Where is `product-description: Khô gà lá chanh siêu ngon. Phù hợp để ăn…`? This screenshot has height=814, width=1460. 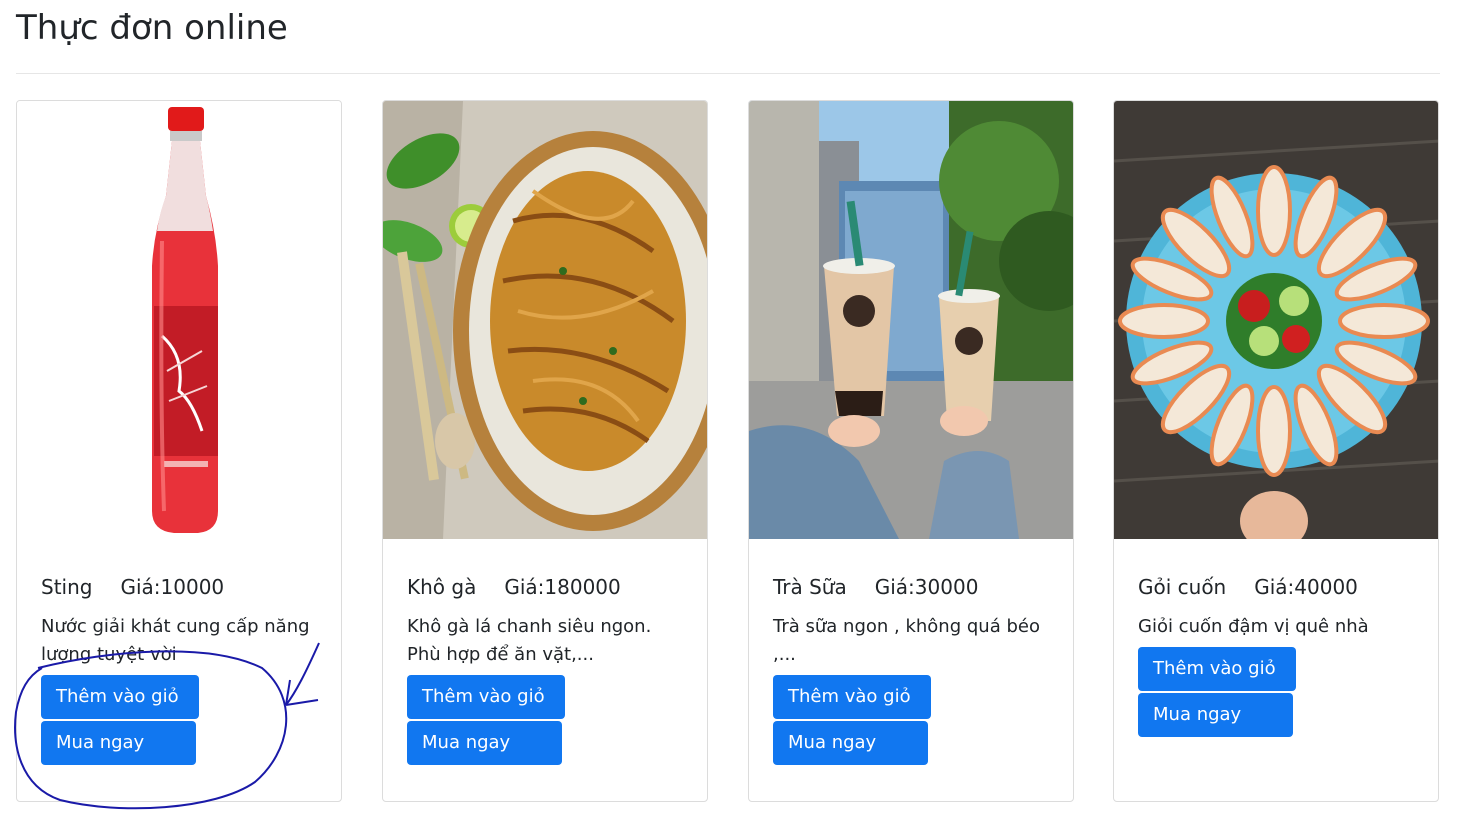
product-description: Khô gà lá chanh siêu ngon. Phù hợp để ăn… is located at coordinates (529, 640).